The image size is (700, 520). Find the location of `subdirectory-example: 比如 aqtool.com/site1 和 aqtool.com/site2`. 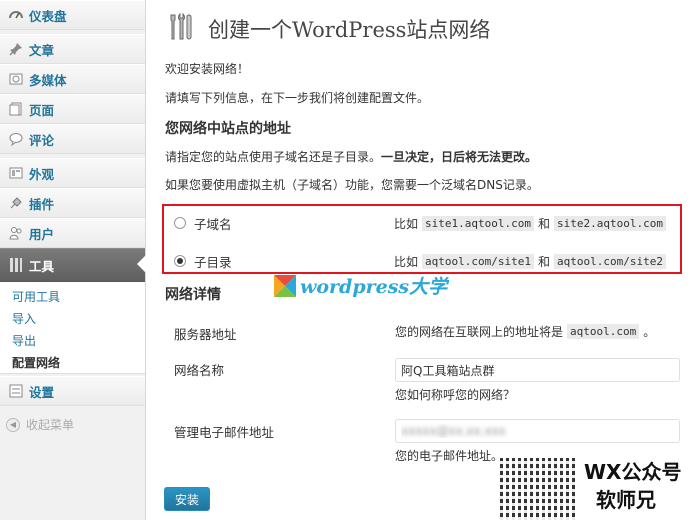

subdirectory-example: 比如 aqtool.com/site1 和 aqtool.com/site2 is located at coordinates (532, 261).